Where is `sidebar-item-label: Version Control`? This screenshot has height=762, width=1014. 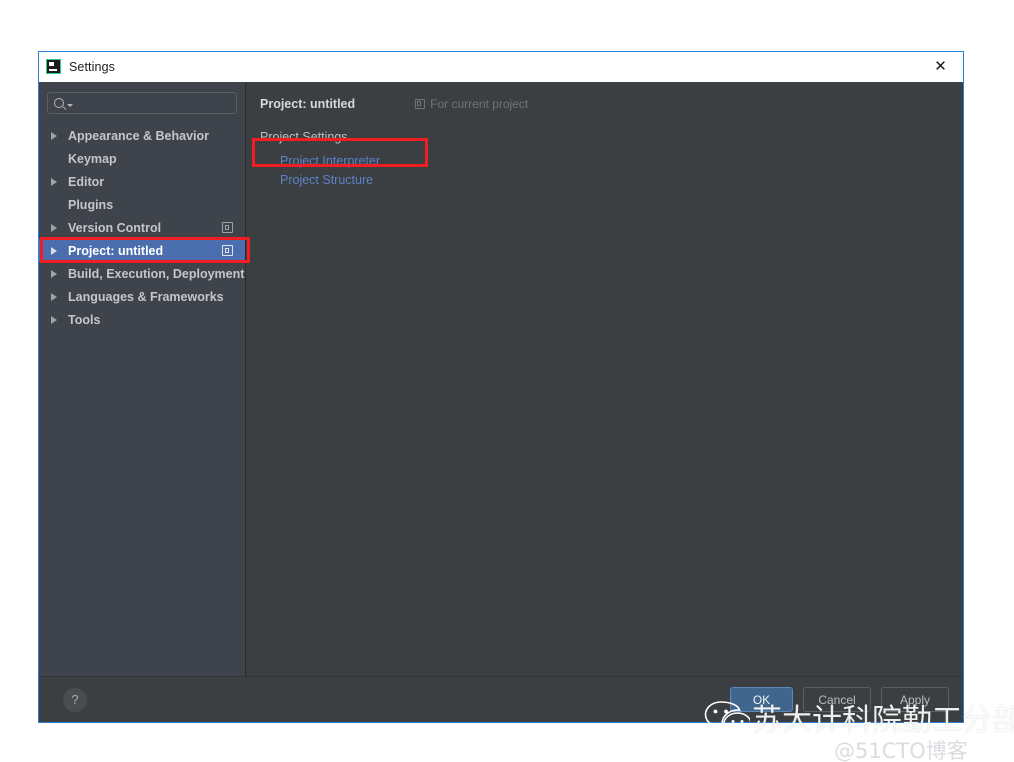
sidebar-item-label: Version Control is located at coordinates (115, 227).